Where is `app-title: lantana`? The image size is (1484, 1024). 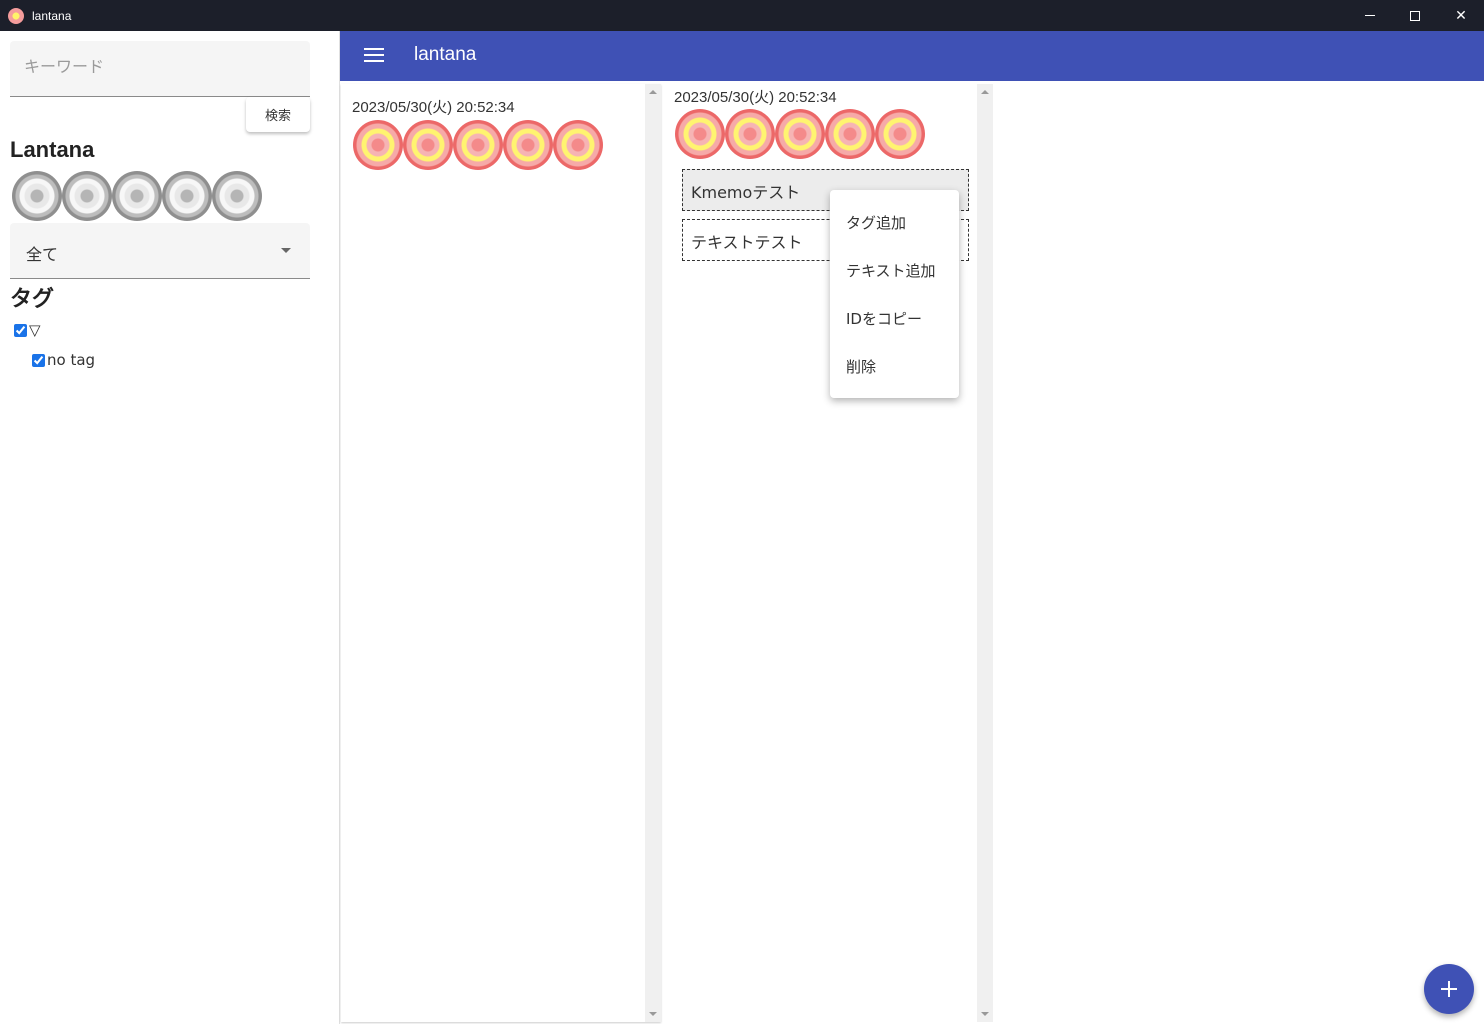
app-title: lantana is located at coordinates (445, 54).